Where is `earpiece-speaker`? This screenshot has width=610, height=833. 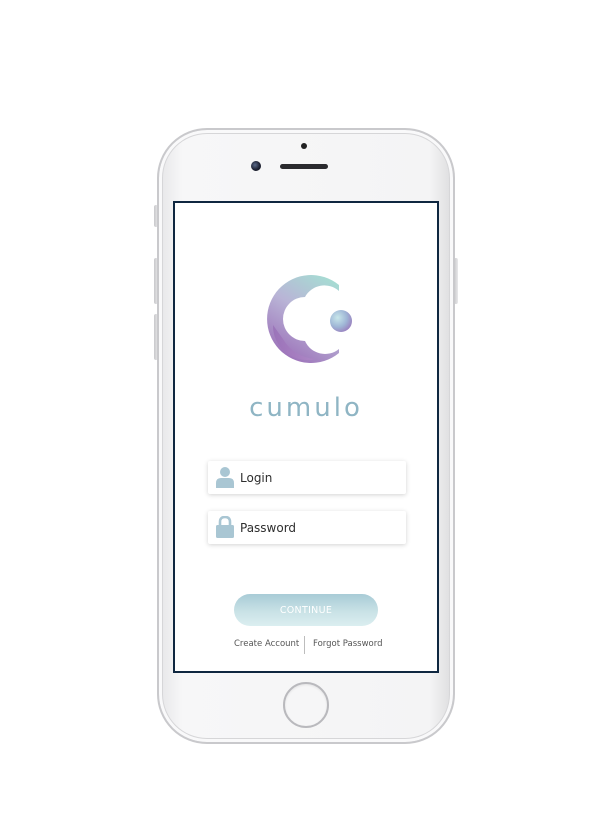 earpiece-speaker is located at coordinates (304, 166).